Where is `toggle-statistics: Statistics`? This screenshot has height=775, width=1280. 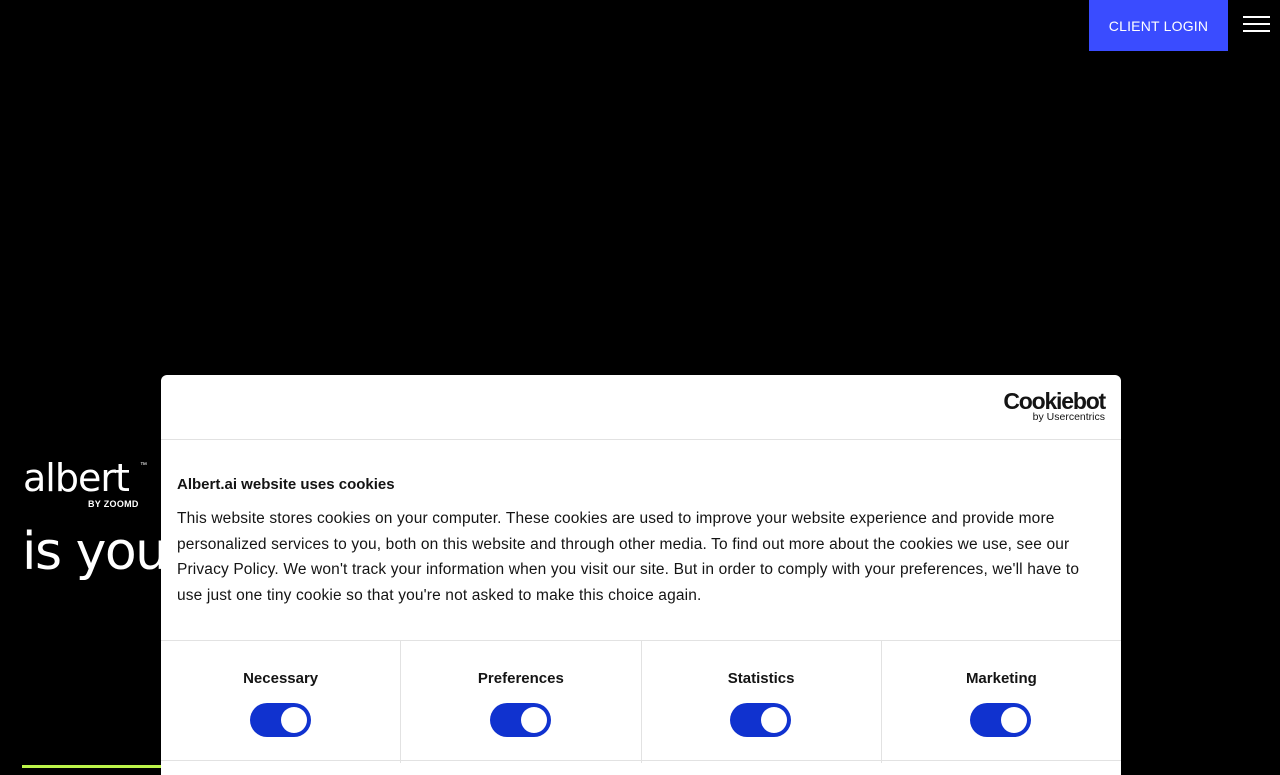 toggle-statistics: Statistics is located at coordinates (762, 702).